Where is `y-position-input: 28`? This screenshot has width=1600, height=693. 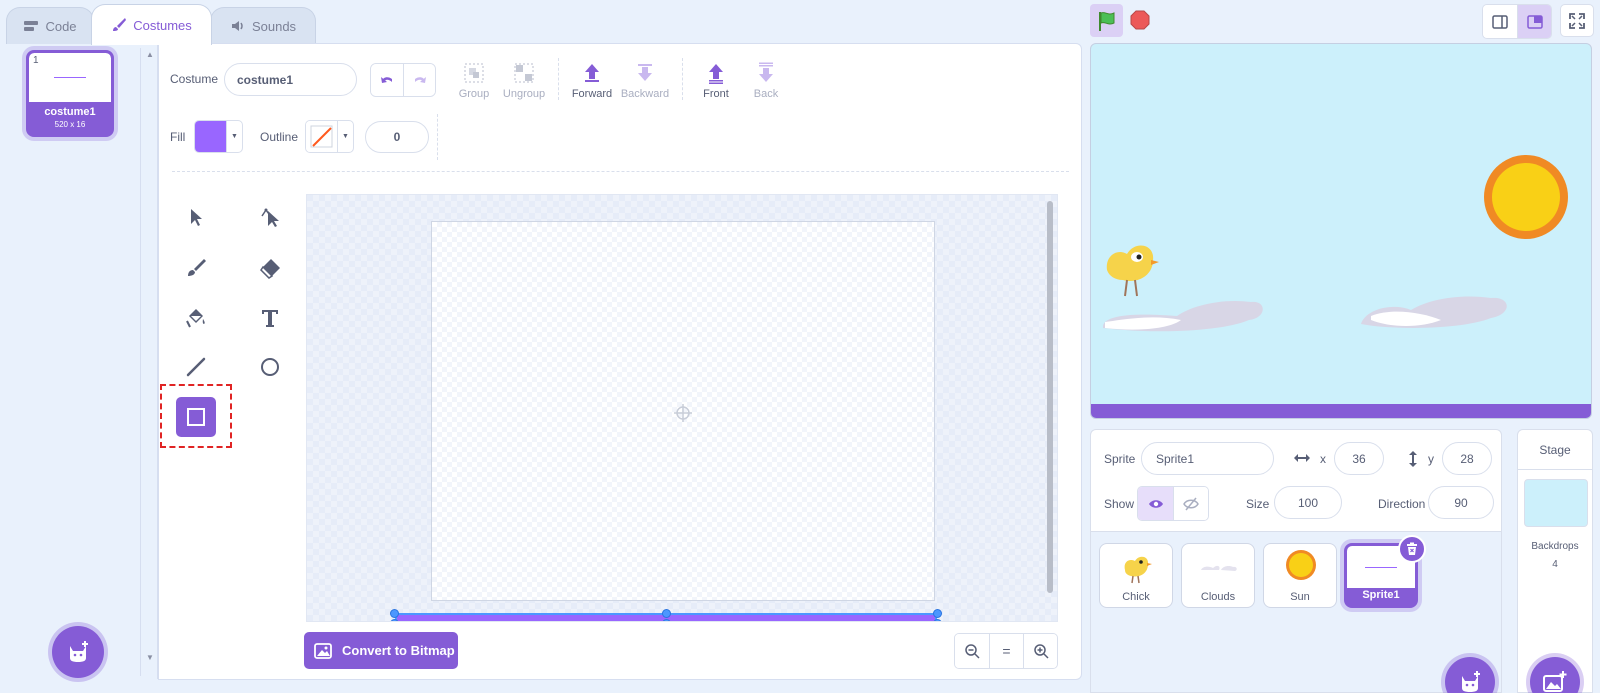
y-position-input: 28 is located at coordinates (1467, 458).